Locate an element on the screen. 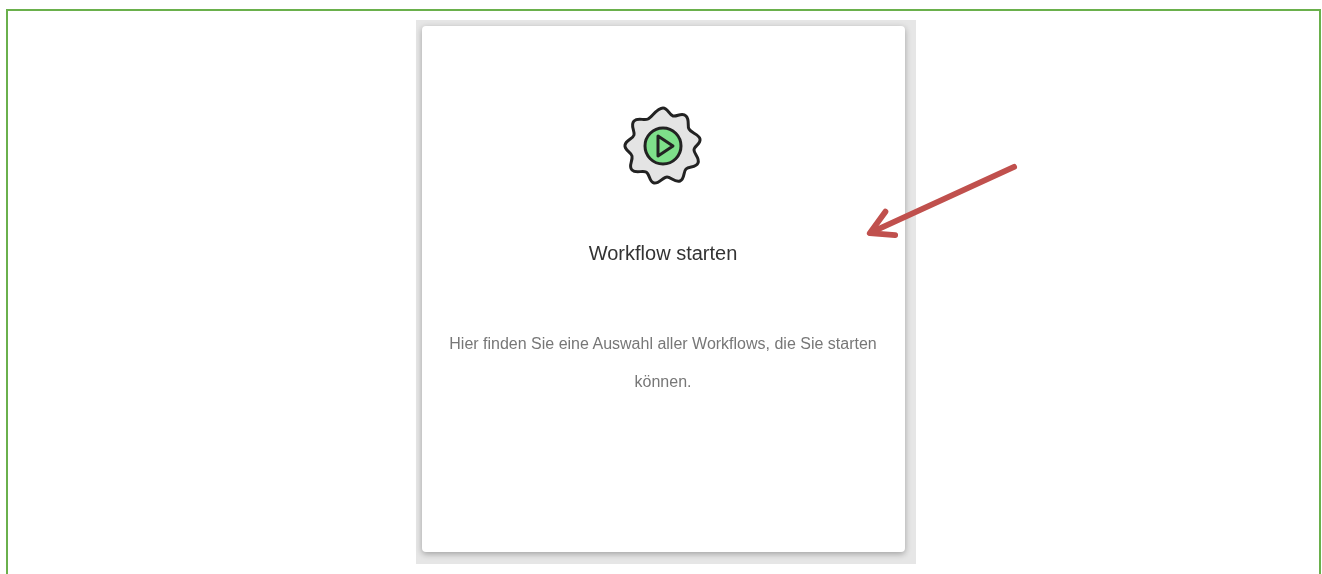 Image resolution: width=1322 pixels, height=574 pixels. card-title: Workflow starten is located at coordinates (663, 253).